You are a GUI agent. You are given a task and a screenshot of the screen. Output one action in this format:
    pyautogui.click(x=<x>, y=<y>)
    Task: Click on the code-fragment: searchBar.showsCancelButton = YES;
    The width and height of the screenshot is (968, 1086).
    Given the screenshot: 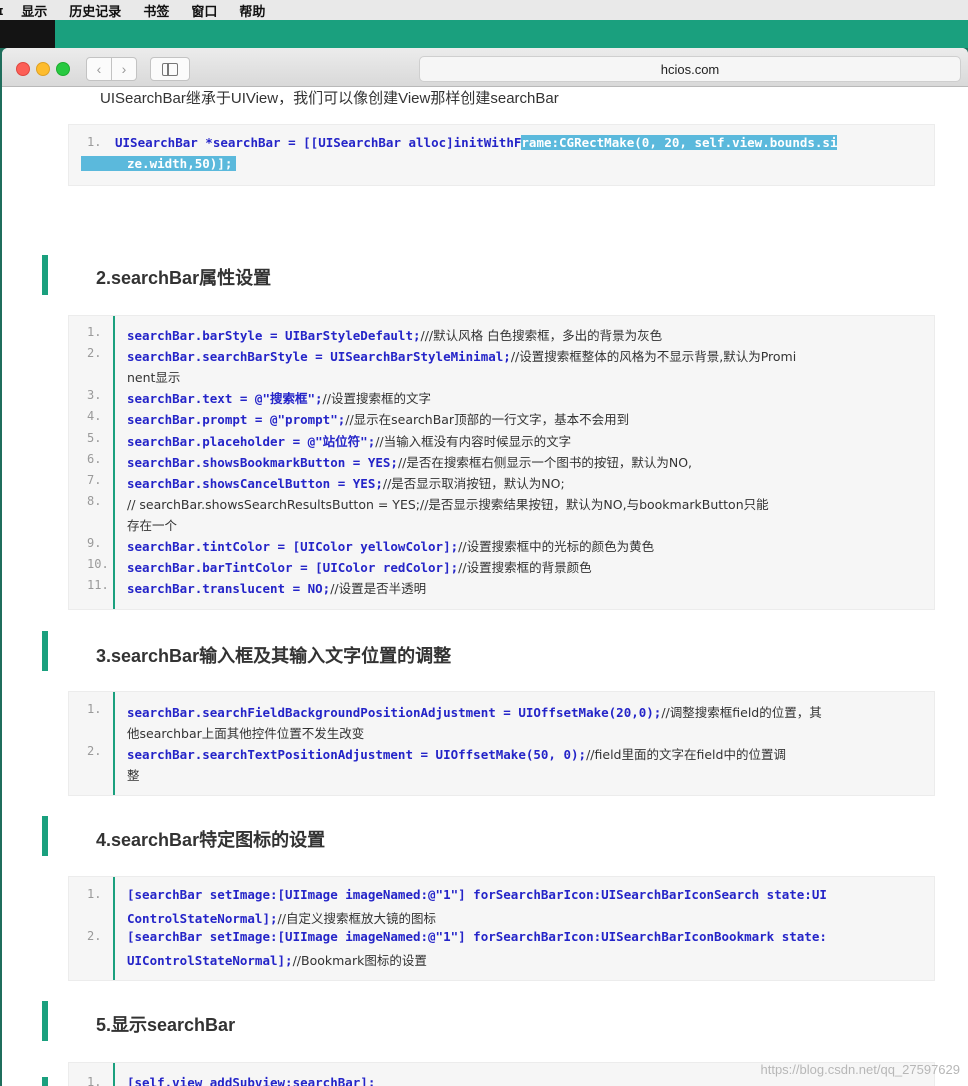 What is the action you would take?
    pyautogui.click(x=255, y=483)
    